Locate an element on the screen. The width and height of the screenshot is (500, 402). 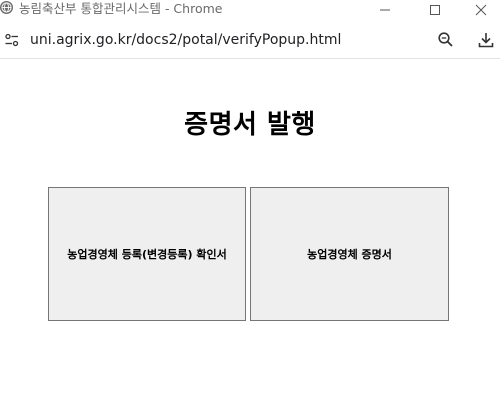
zoom-icon is located at coordinates (446, 40).